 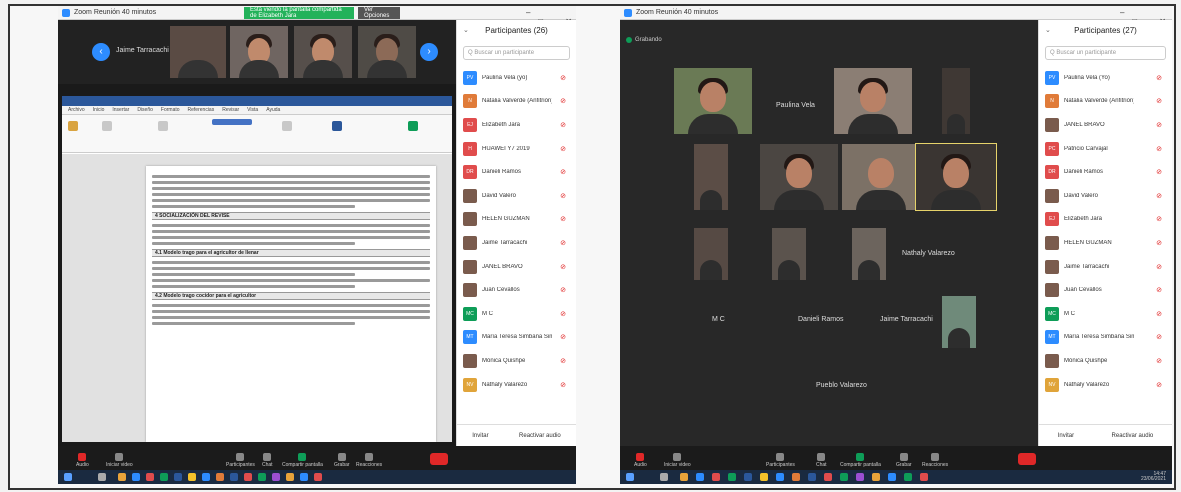 I want to click on clipboard-icon, so click(x=107, y=126).